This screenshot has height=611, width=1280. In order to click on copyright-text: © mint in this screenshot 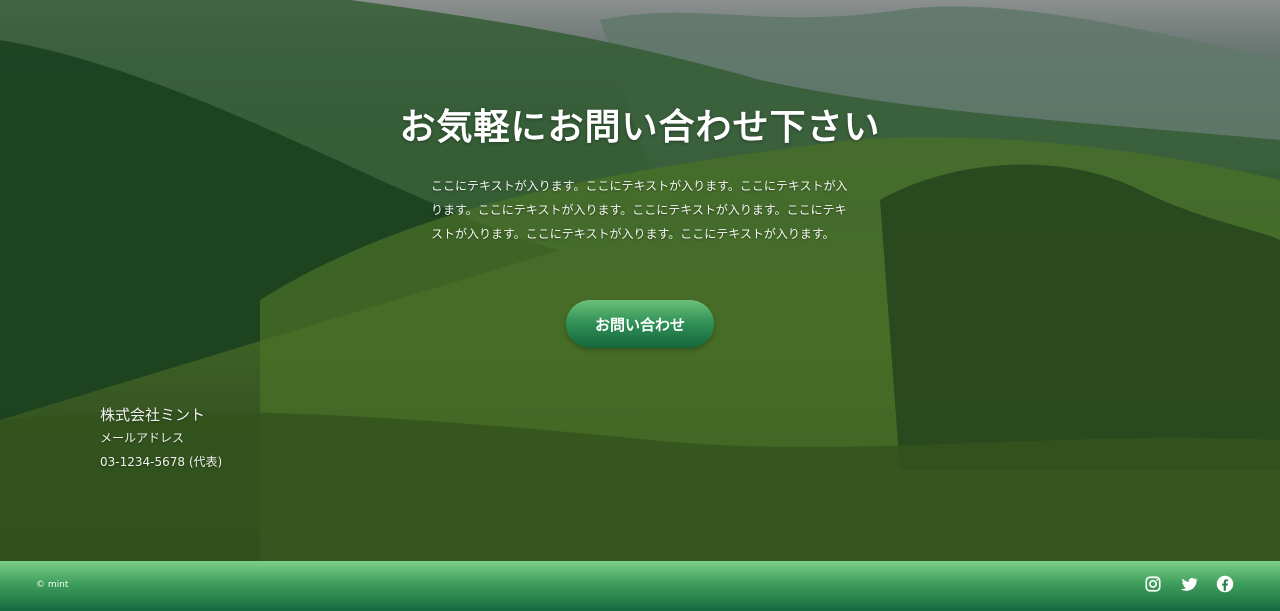, I will do `click(52, 585)`.